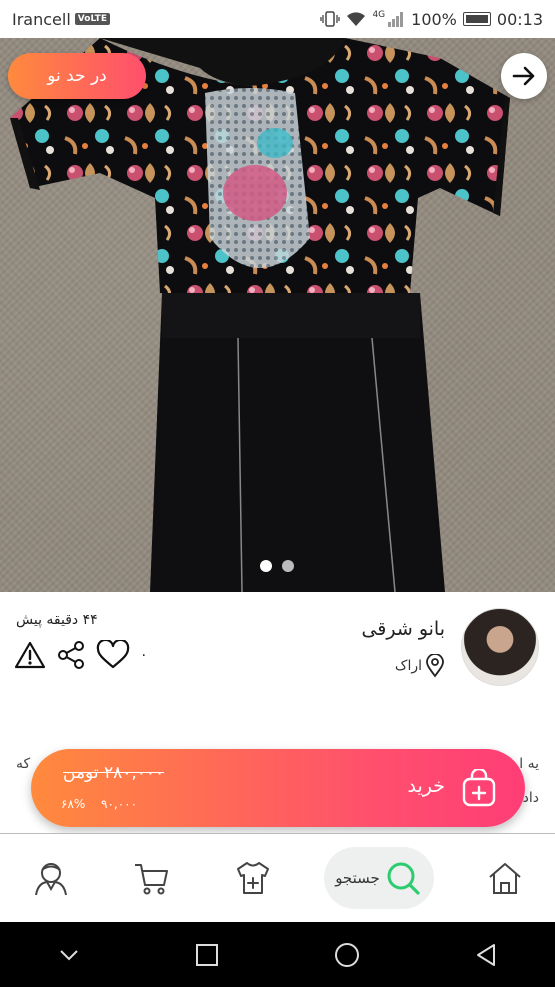 This screenshot has height=987, width=555. What do you see at coordinates (427, 786) in the screenshot?
I see `buy-label: خرید` at bounding box center [427, 786].